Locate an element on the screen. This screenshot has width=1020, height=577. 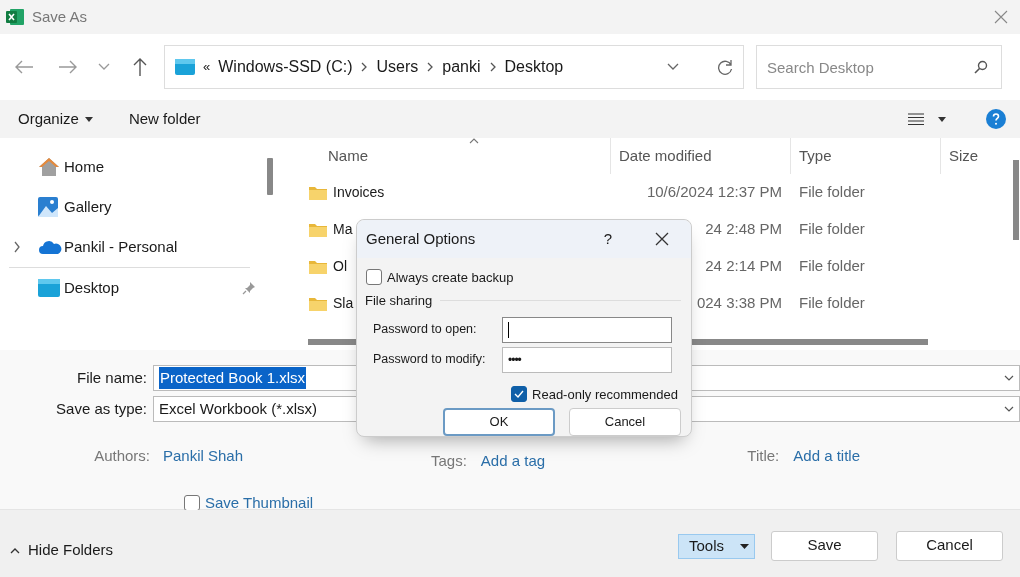
field-label: Authors: is located at coordinates (121, 455).